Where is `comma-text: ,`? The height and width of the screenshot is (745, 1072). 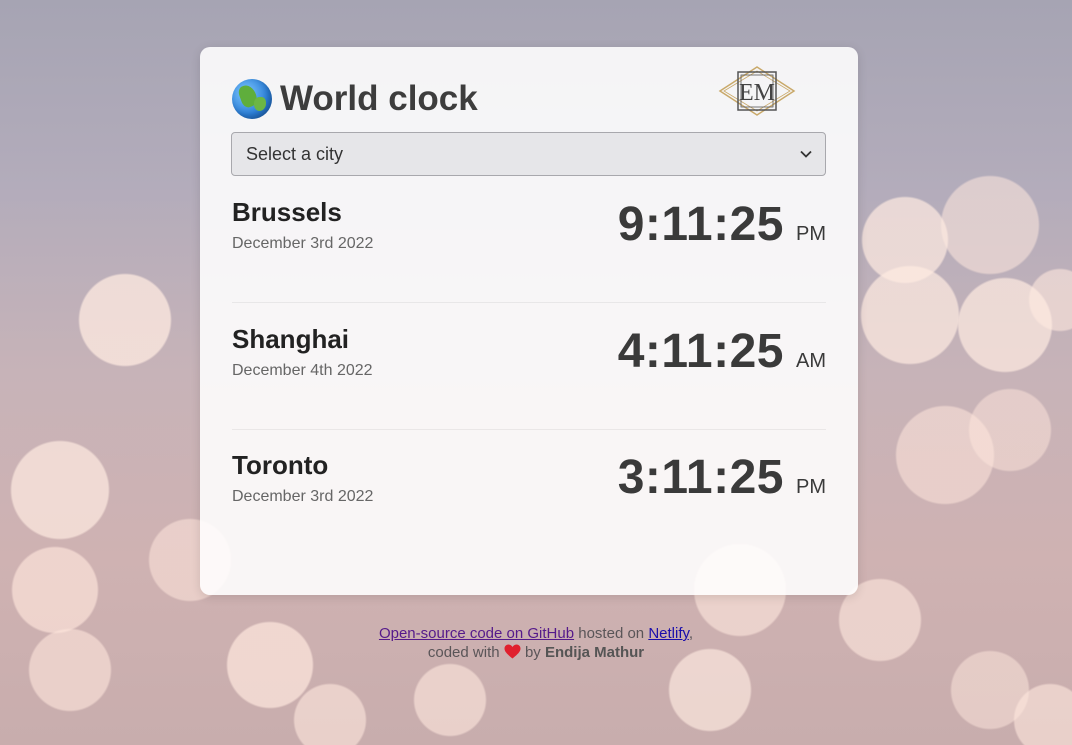
comma-text: , is located at coordinates (691, 633).